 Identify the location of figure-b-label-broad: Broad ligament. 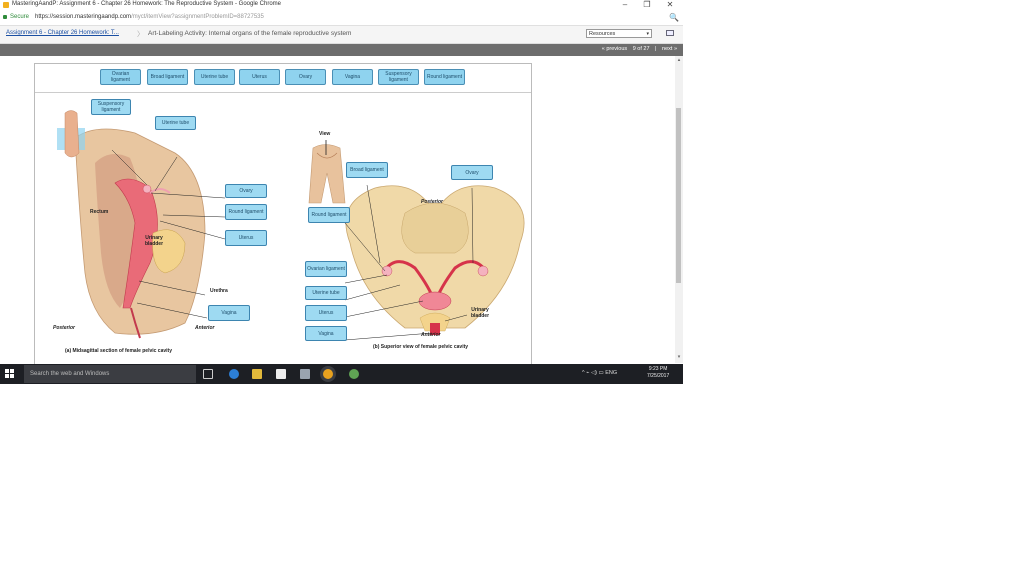
(367, 170).